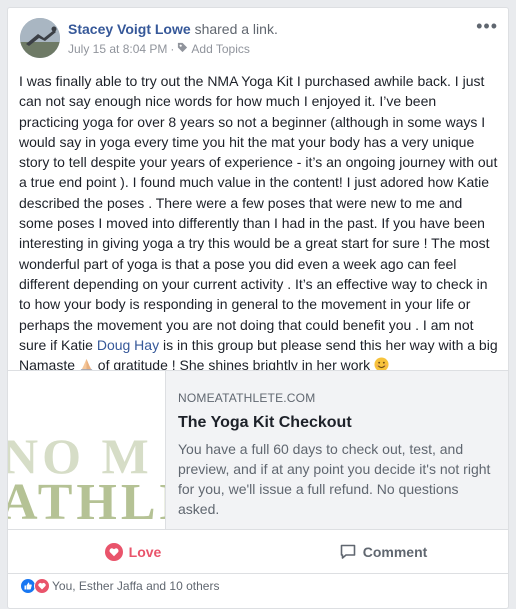  Describe the element at coordinates (220, 49) in the screenshot. I see `add-topics-link: Add Topics` at that location.